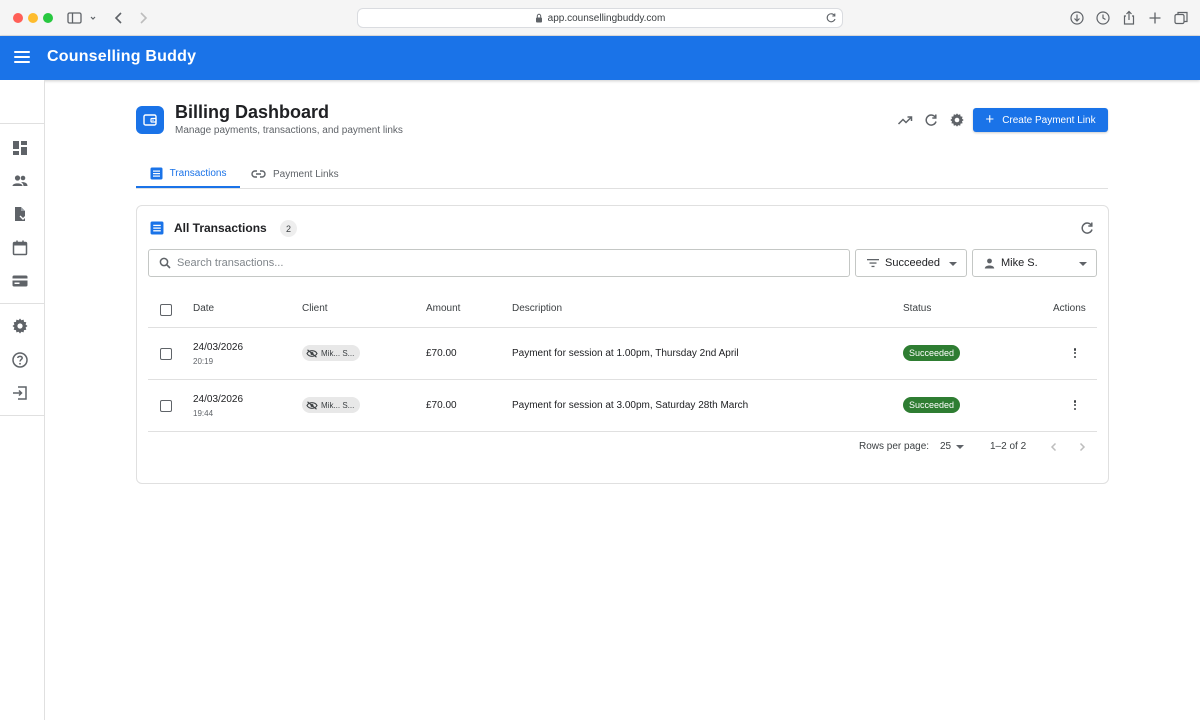 This screenshot has height=720, width=1200. I want to click on column-header-amount: Amount, so click(443, 308).